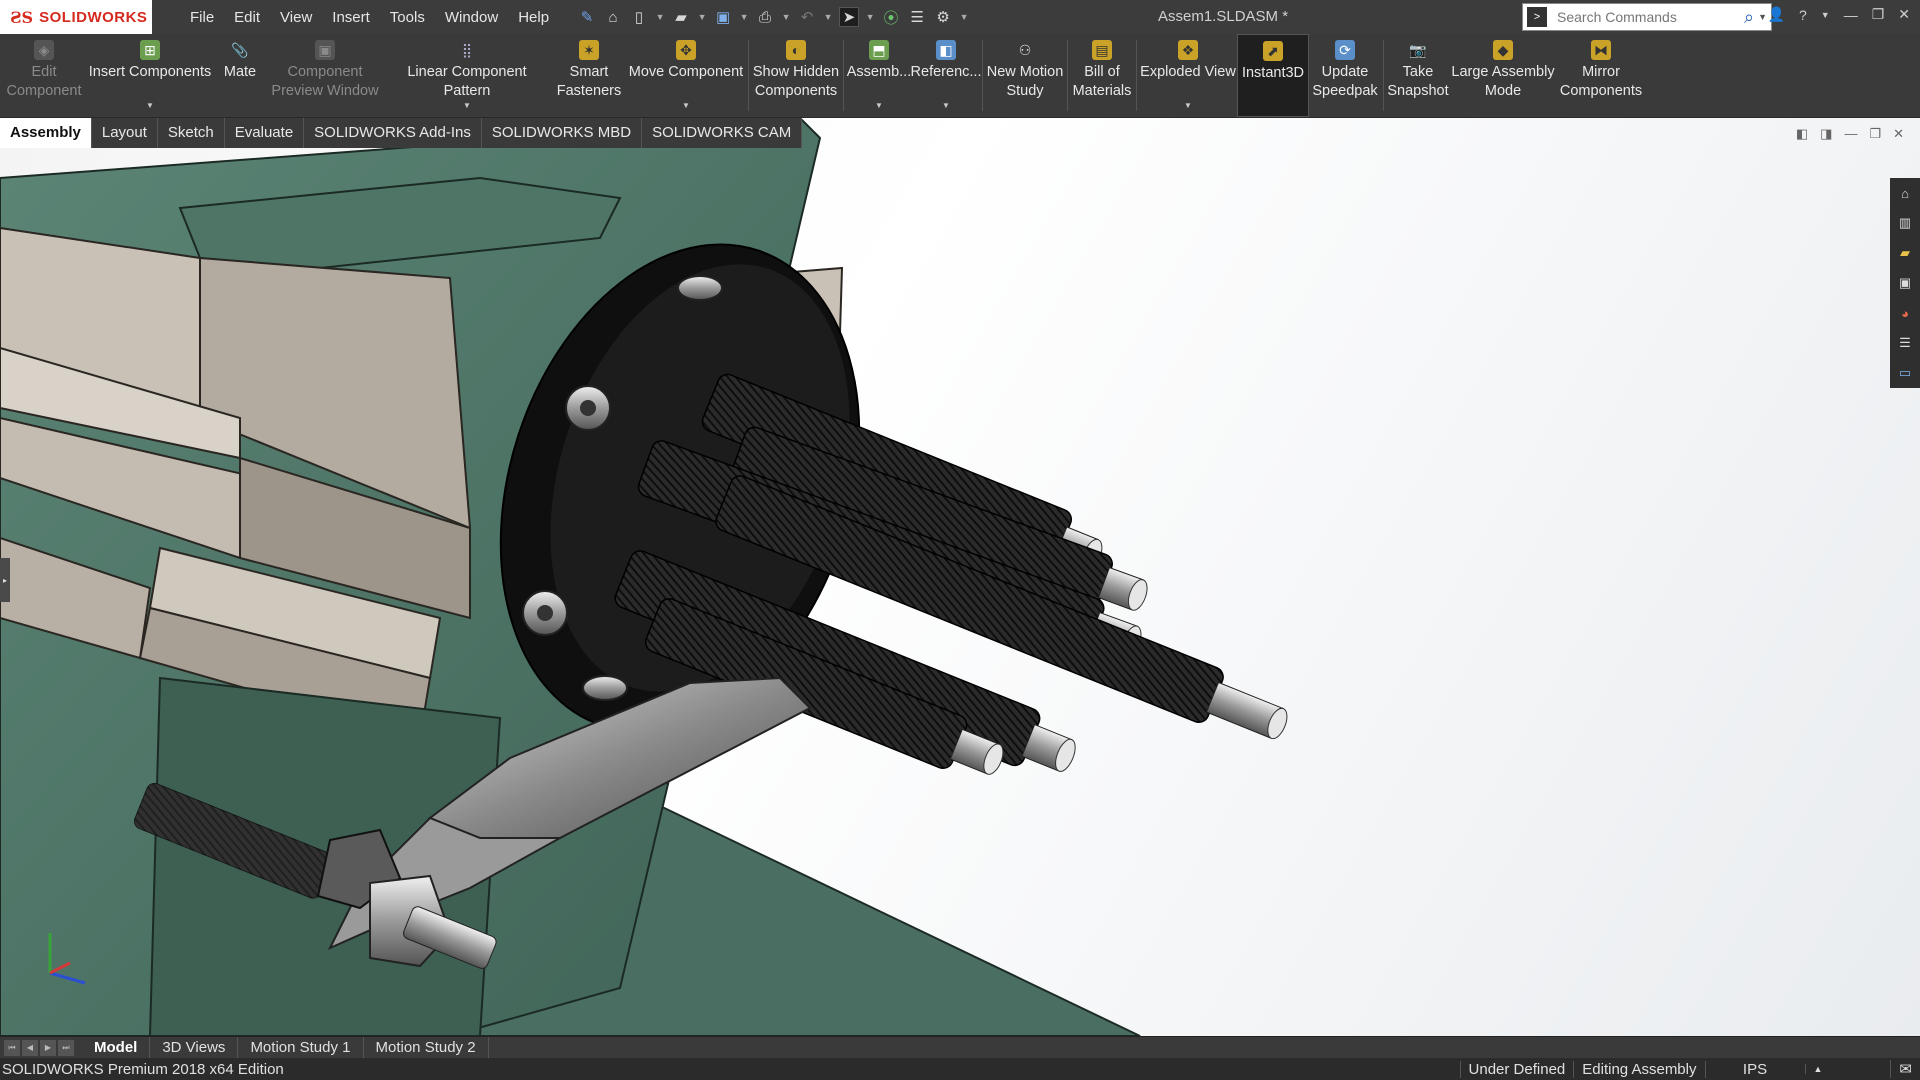 The image size is (1920, 1080). What do you see at coordinates (1188, 75) in the screenshot?
I see `exploded-view-button: ❖ Exploded View ▼` at bounding box center [1188, 75].